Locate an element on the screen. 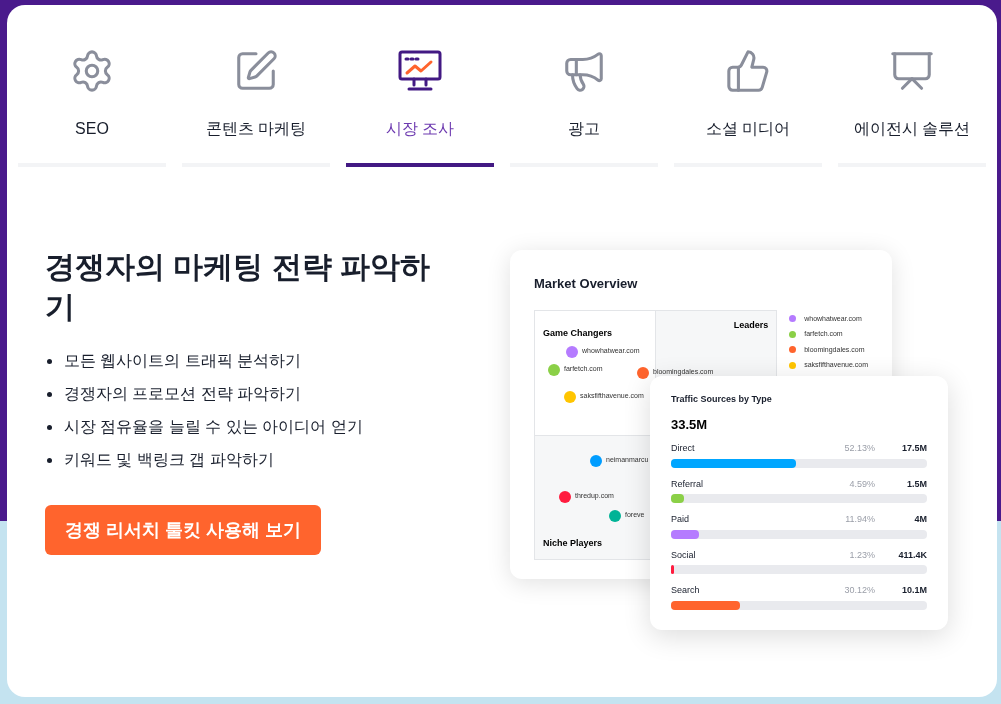 Image resolution: width=1001 pixels, height=704 pixels. section-heading: 경쟁자의 마케팅 전략 파악하기 is located at coordinates (238, 287).